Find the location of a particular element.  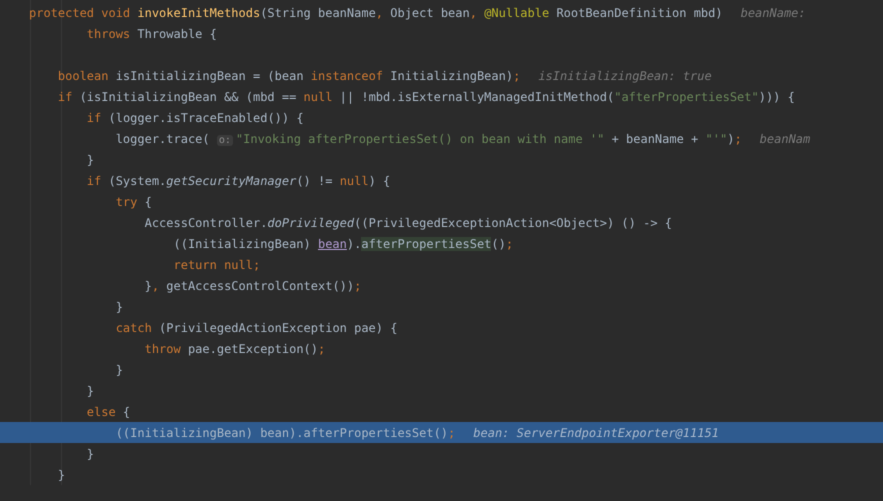

inline-value-hint: bean: ServerEndpointExporter@11151 is located at coordinates (596, 433).